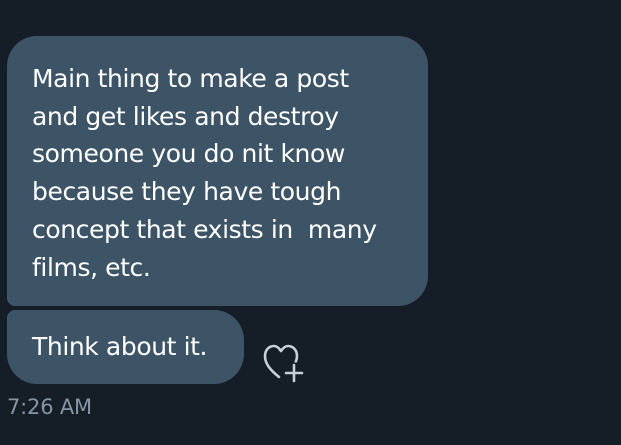 The image size is (621, 445). Describe the element at coordinates (49, 407) in the screenshot. I see `message-timestamp: 7:26 AM` at that location.